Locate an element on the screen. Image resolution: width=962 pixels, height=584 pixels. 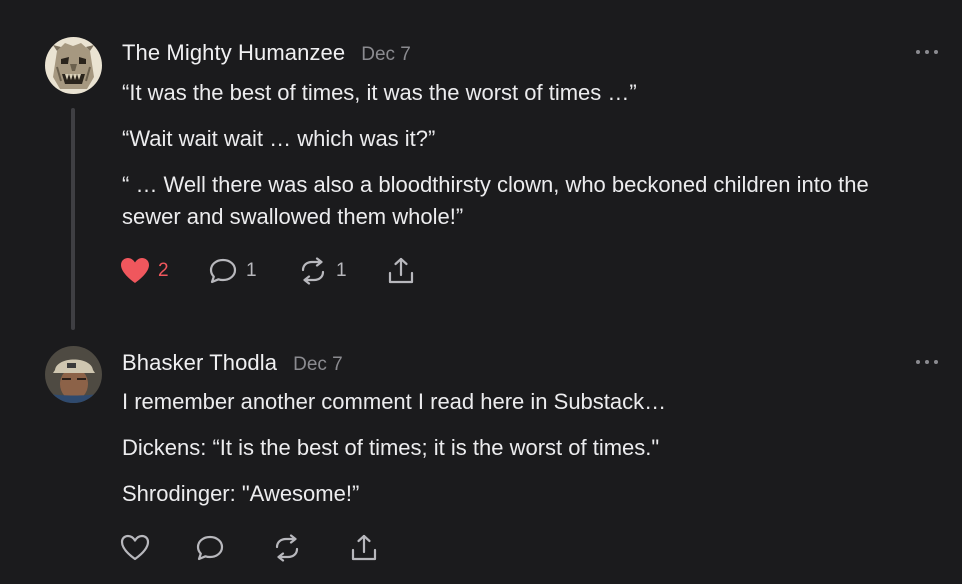
carved-stone-face-avatar is located at coordinates (73, 65).